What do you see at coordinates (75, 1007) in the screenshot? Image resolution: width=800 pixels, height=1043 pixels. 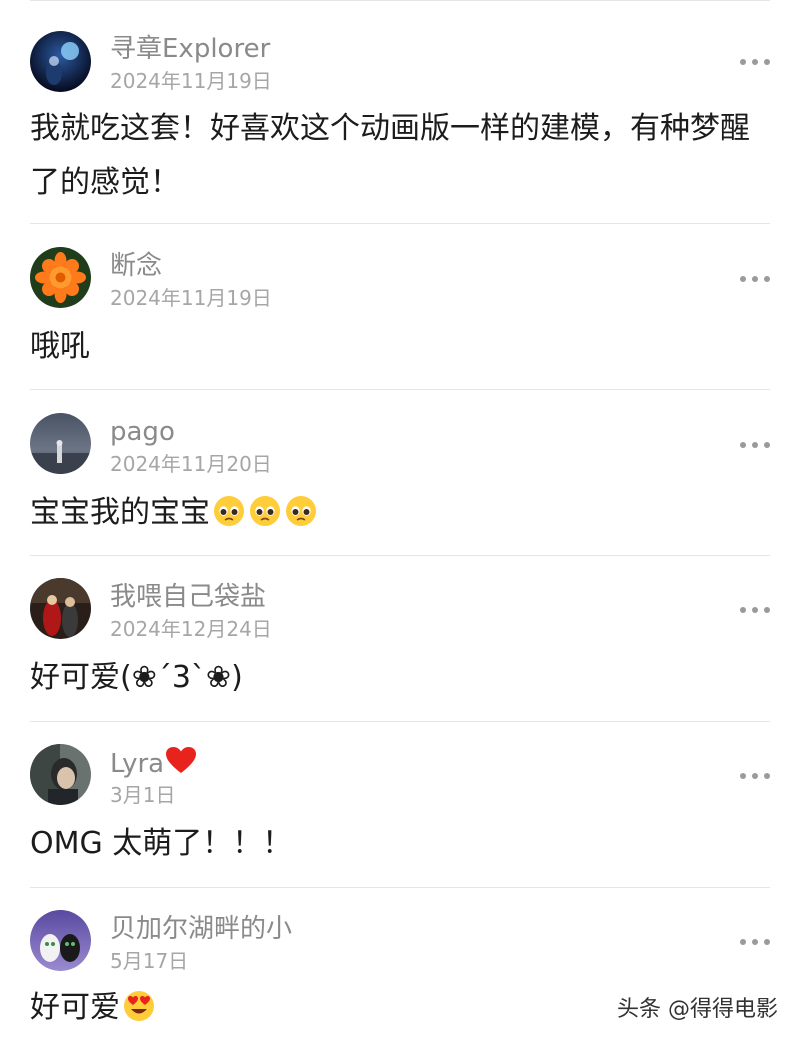 I see `comment-text-content: 好可爱` at bounding box center [75, 1007].